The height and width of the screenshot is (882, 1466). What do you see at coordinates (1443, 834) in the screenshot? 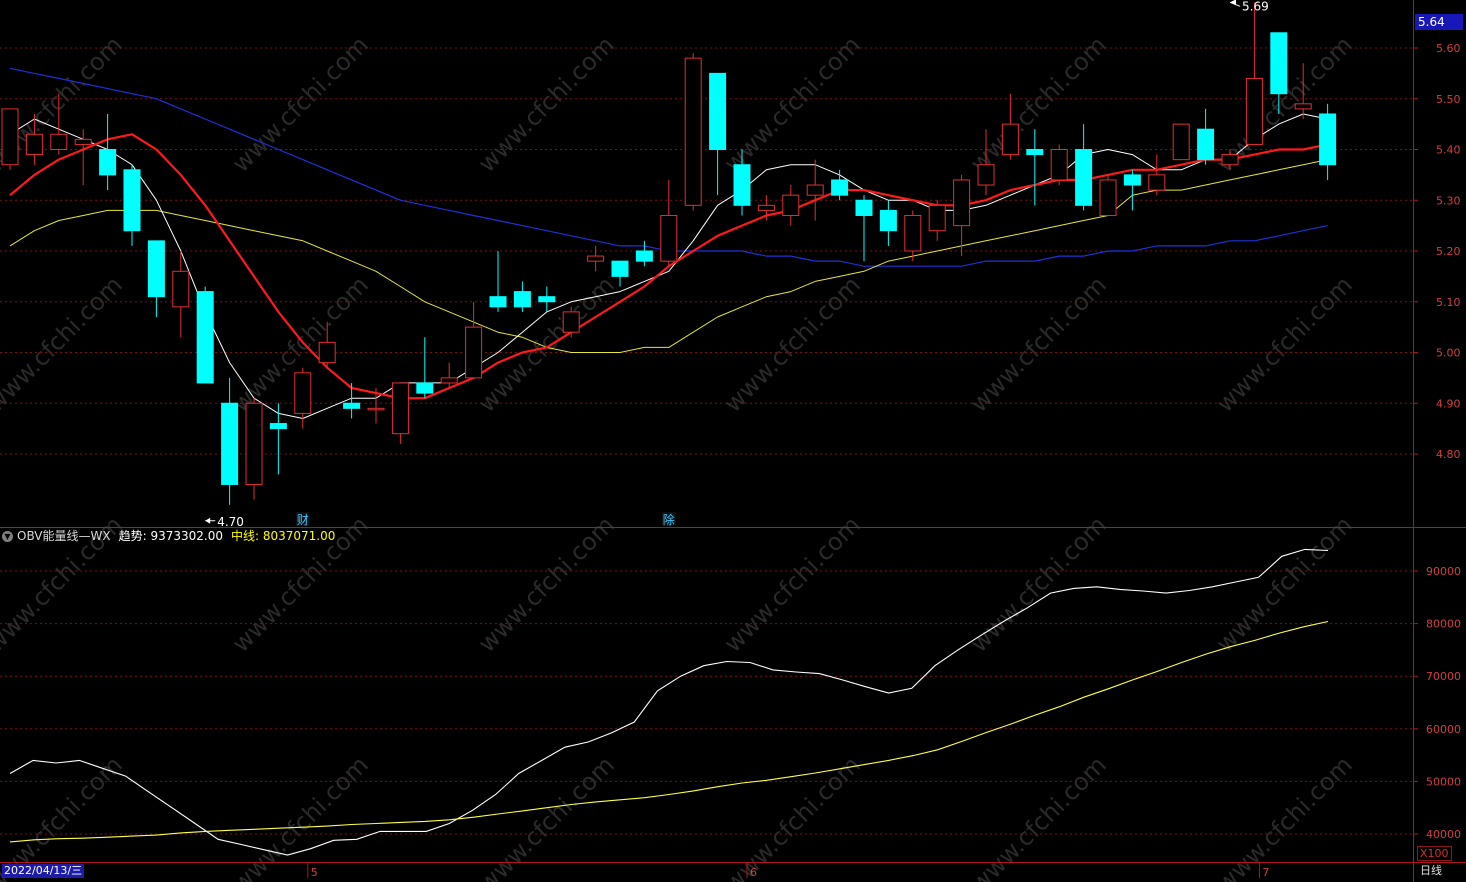
I see `obv-tick-label: 40000` at bounding box center [1443, 834].